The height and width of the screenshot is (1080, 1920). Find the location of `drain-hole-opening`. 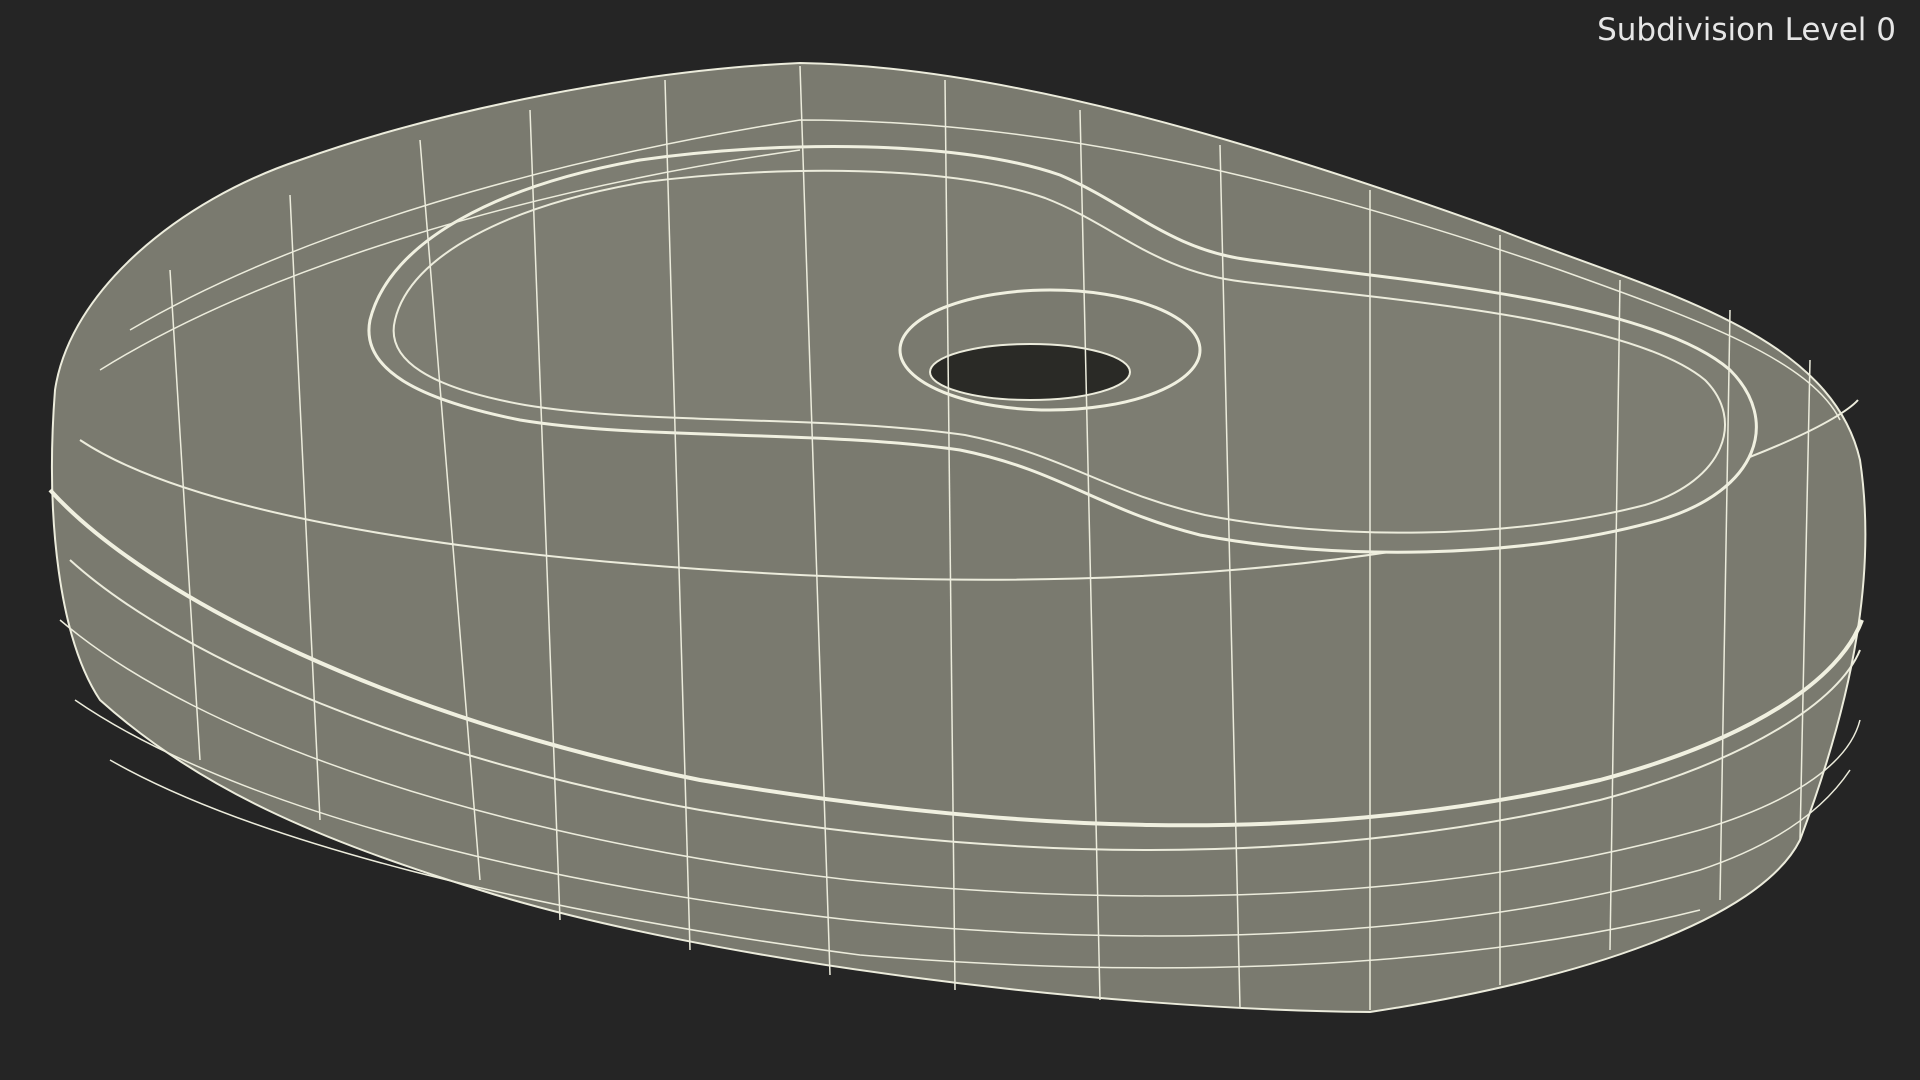

drain-hole-opening is located at coordinates (1030, 372).